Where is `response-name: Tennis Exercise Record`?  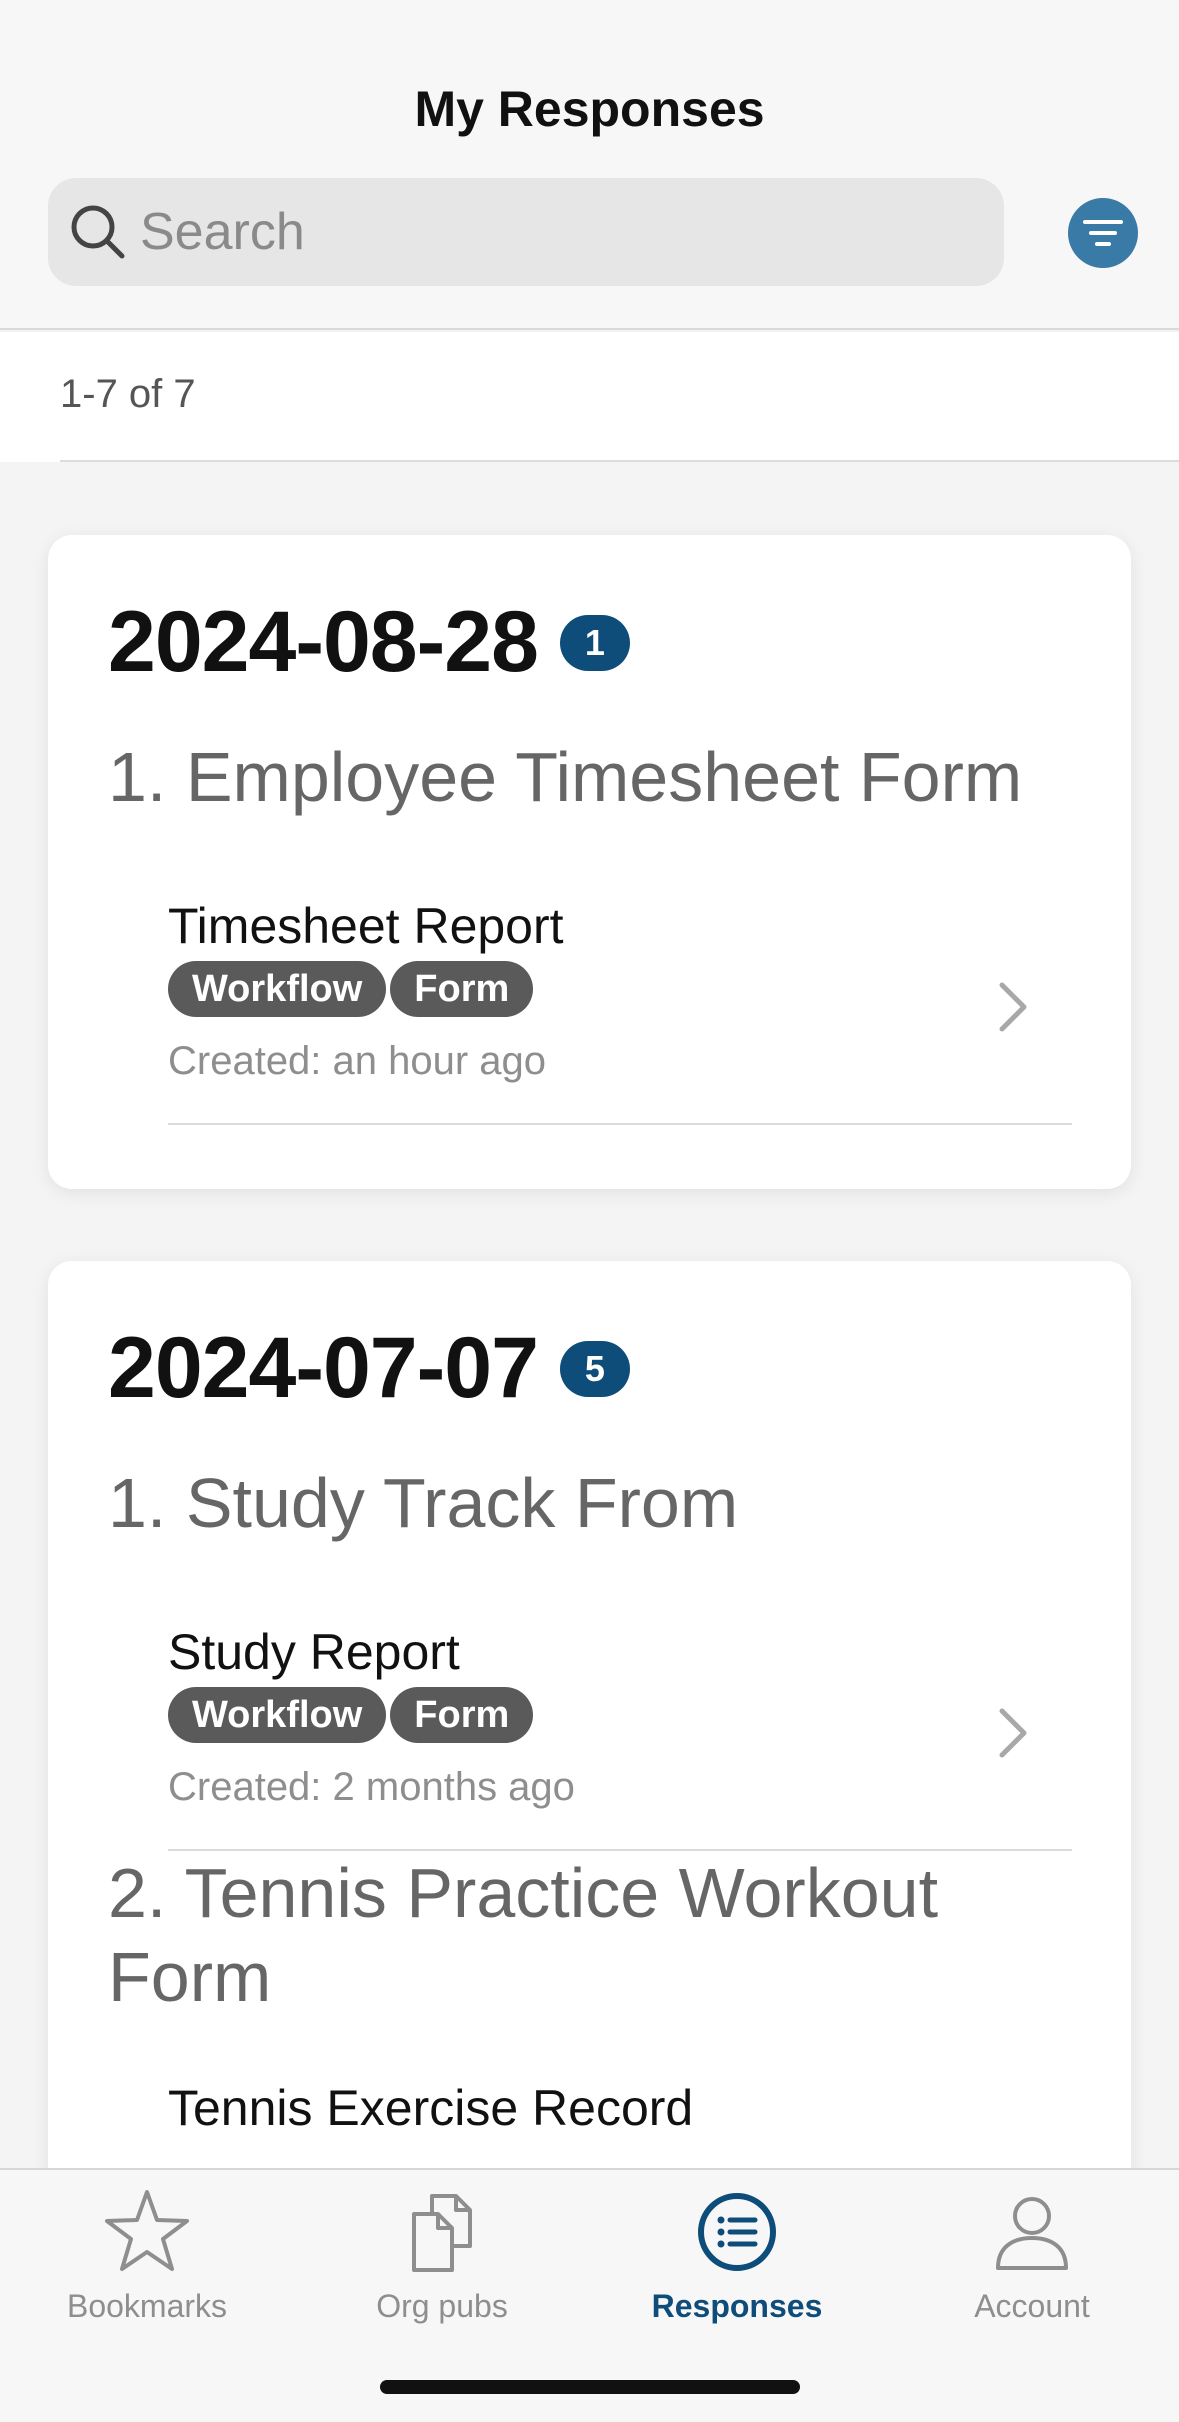
response-name: Tennis Exercise Record is located at coordinates (431, 2108).